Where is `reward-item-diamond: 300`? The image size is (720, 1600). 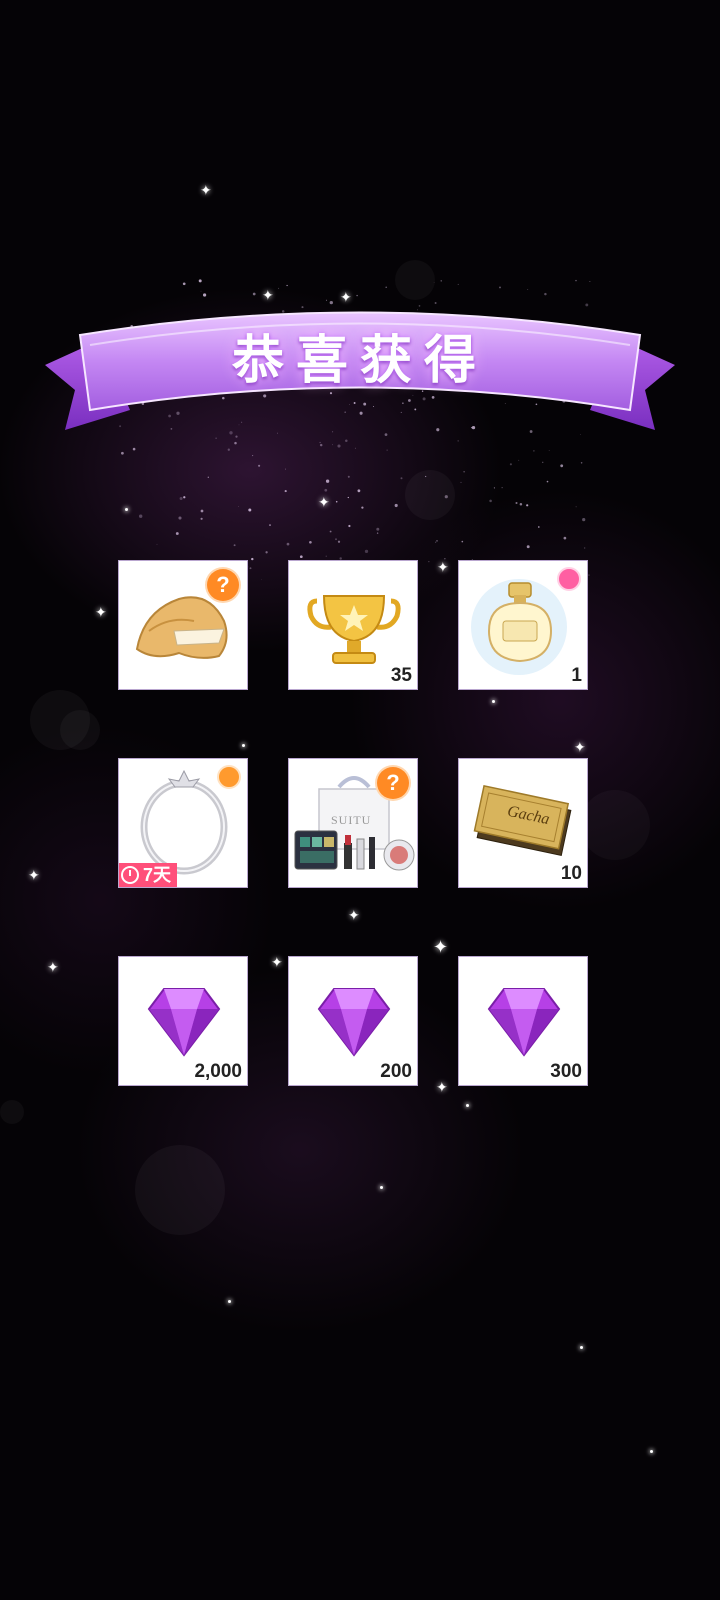 reward-item-diamond: 300 is located at coordinates (523, 1021).